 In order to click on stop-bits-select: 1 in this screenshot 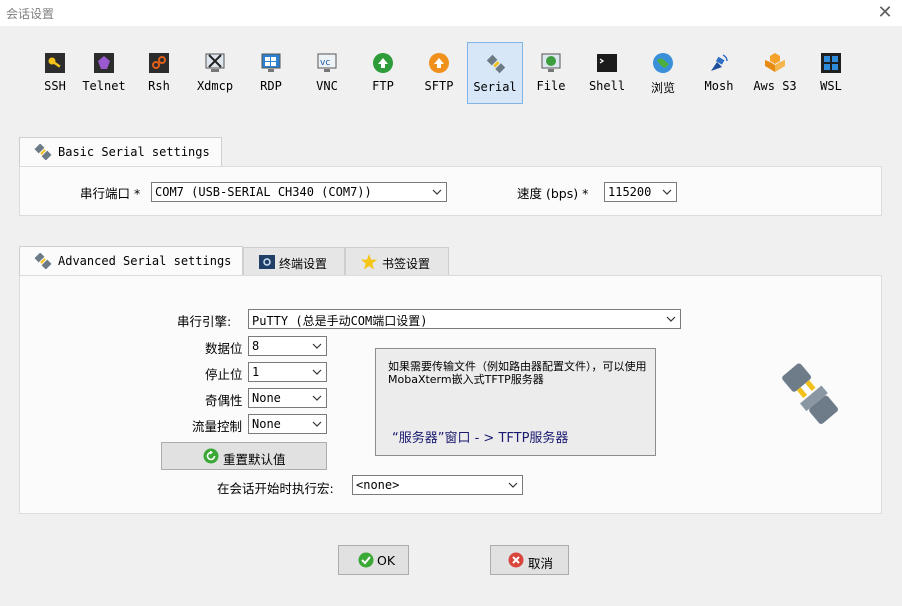, I will do `click(287, 372)`.